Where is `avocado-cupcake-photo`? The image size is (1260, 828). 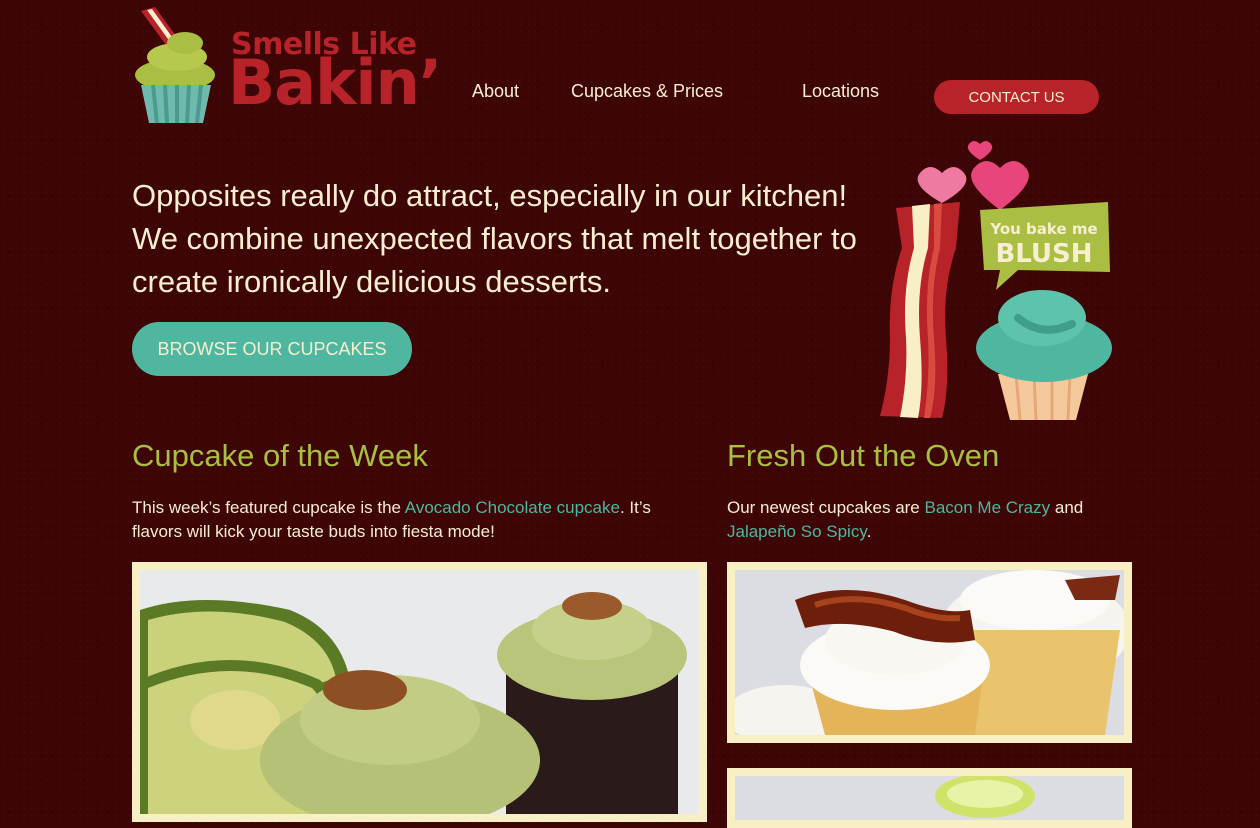
avocado-cupcake-photo is located at coordinates (419, 692).